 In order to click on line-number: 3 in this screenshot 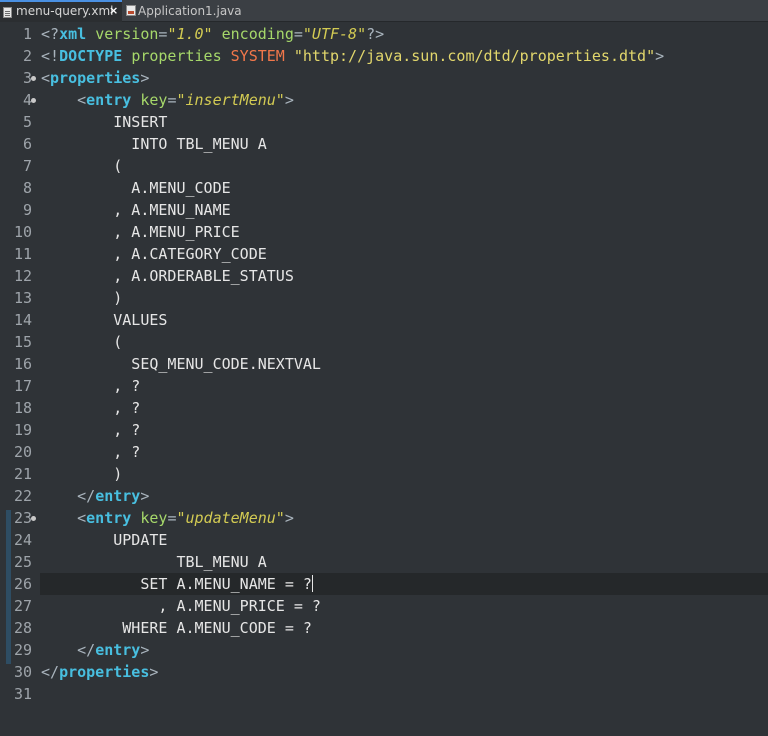, I will do `click(27, 78)`.